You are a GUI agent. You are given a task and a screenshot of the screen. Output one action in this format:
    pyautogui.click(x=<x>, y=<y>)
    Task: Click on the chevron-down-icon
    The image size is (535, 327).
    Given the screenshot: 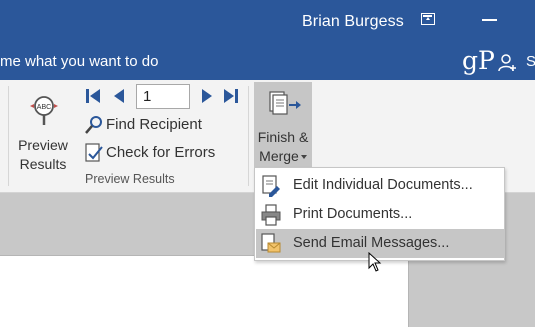 What is the action you would take?
    pyautogui.click(x=303, y=157)
    